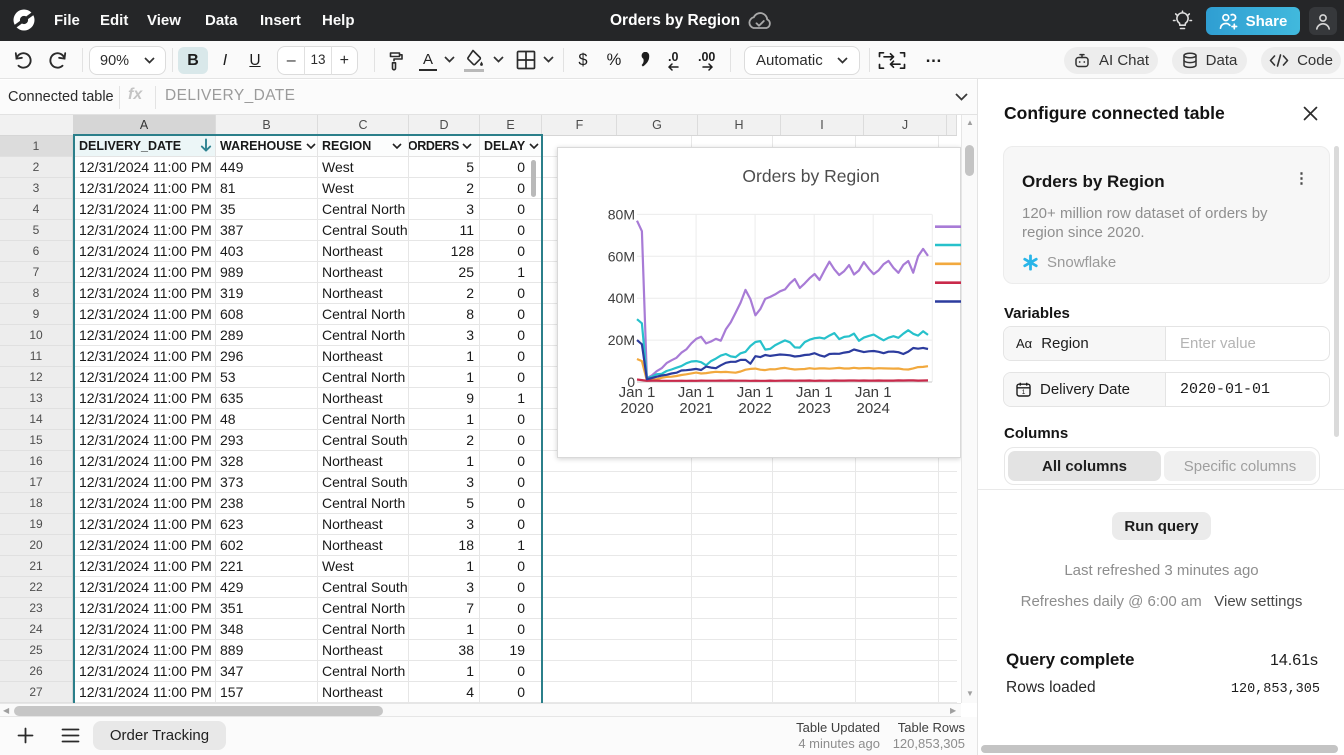 This screenshot has width=1344, height=755. Describe the element at coordinates (621, 298) in the screenshot. I see `svg-text: 40M` at that location.